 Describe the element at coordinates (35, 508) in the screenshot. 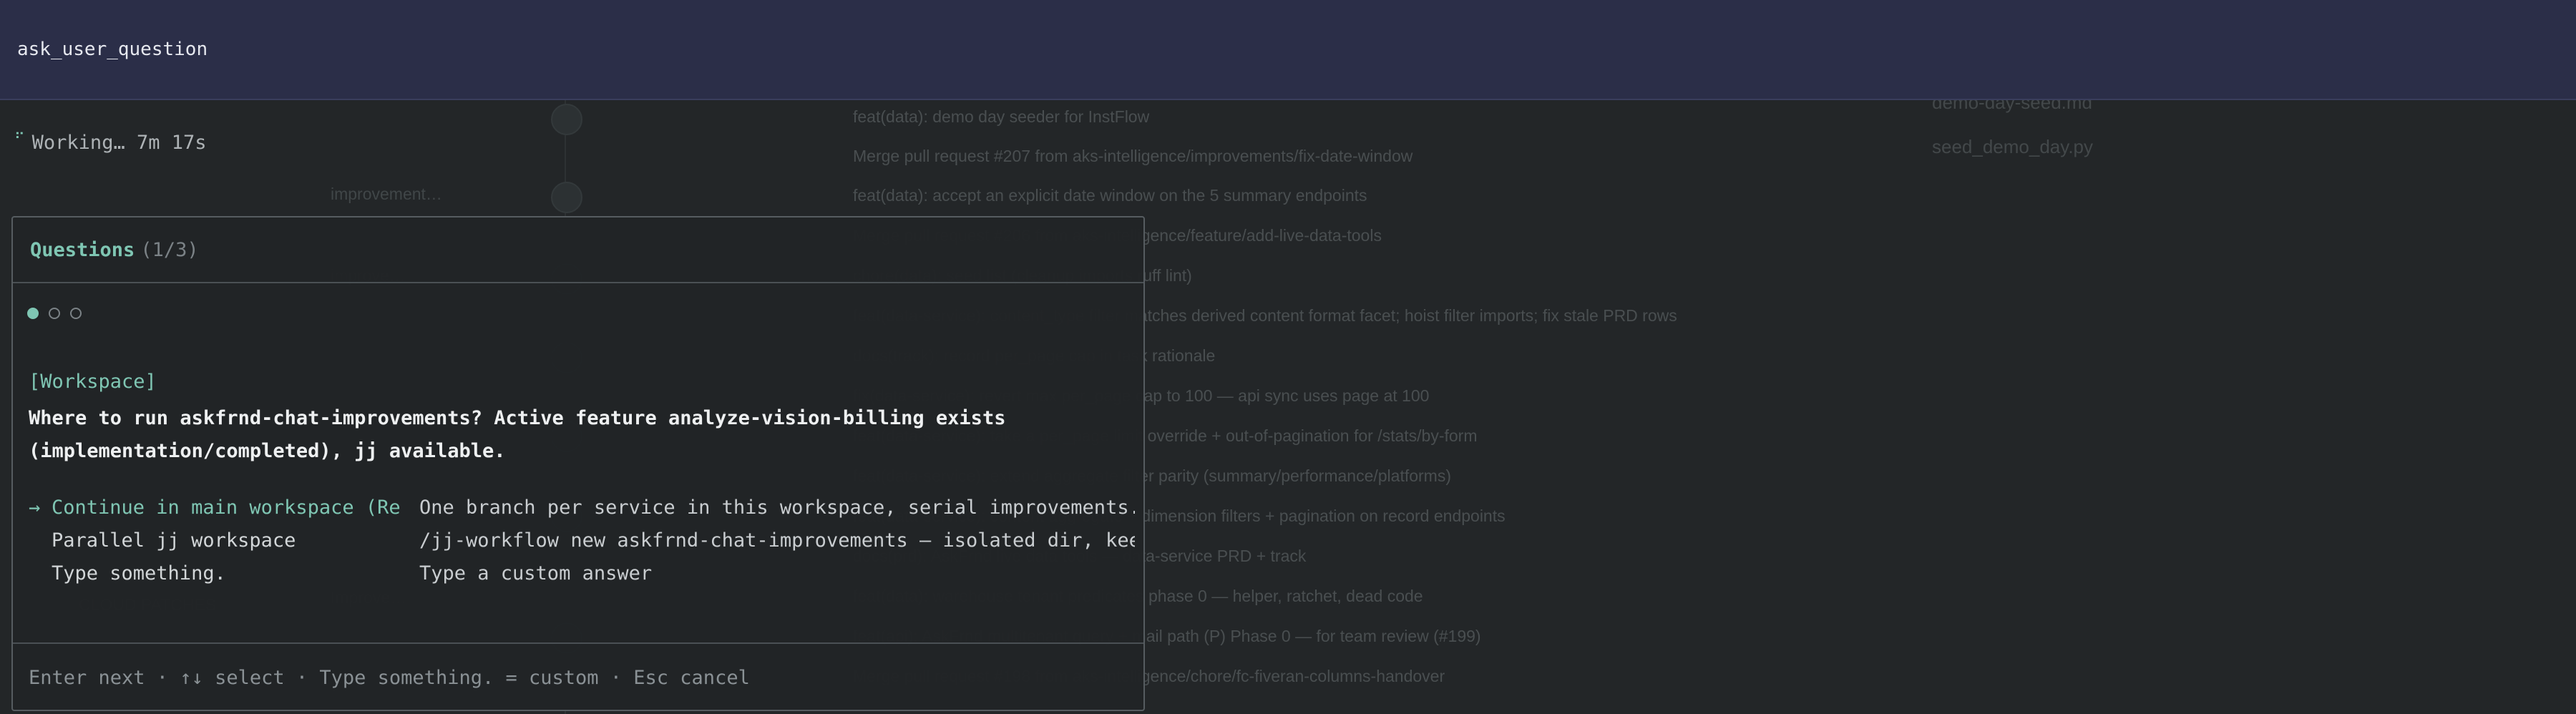

I see `arrow-right-icon: →` at that location.